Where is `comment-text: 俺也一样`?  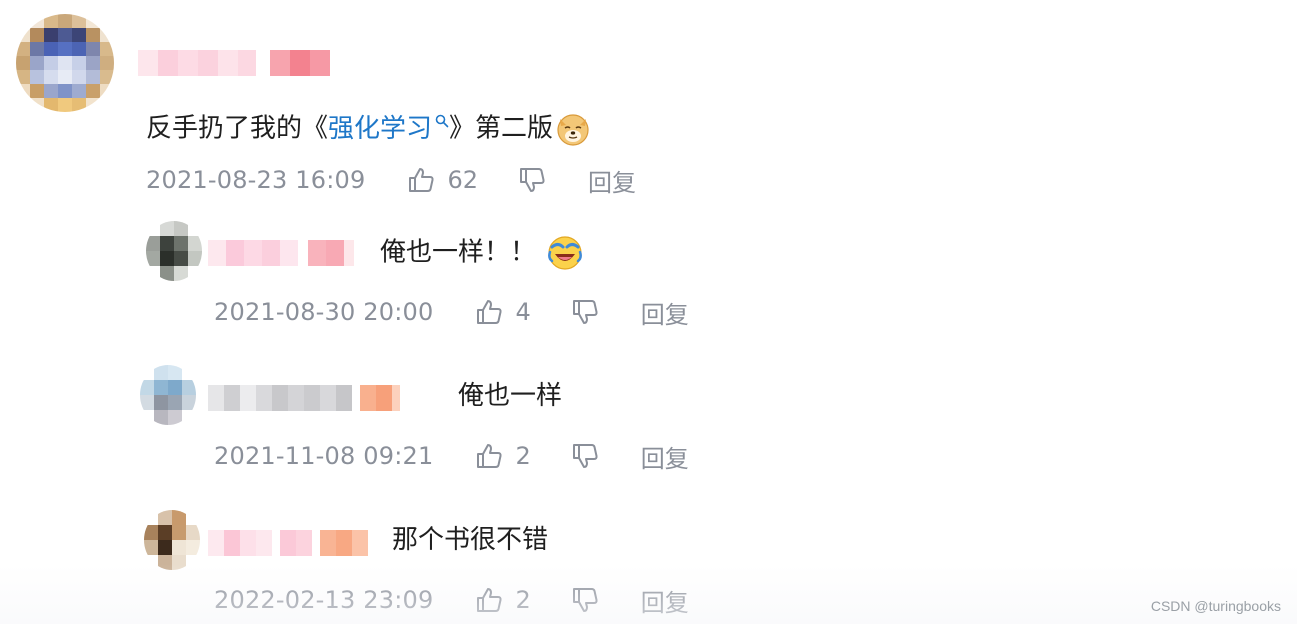 comment-text: 俺也一样 is located at coordinates (510, 396).